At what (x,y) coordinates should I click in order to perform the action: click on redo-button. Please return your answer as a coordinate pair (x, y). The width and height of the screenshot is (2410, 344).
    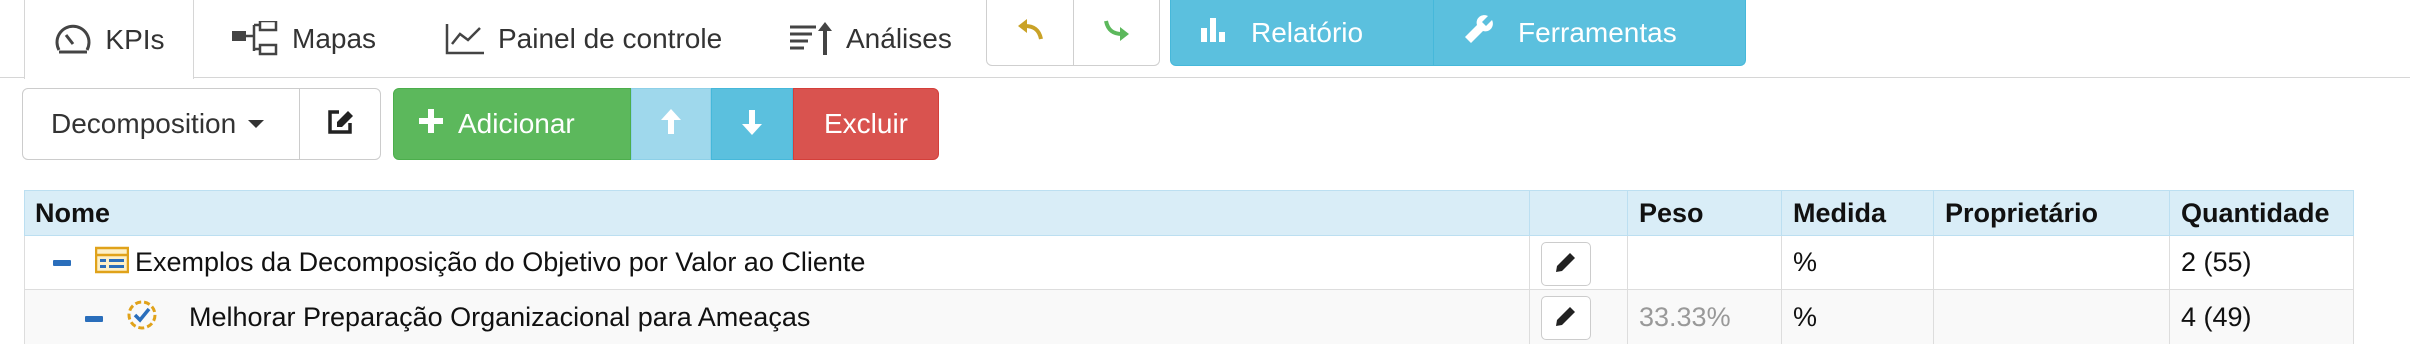
    Looking at the image, I should click on (1116, 32).